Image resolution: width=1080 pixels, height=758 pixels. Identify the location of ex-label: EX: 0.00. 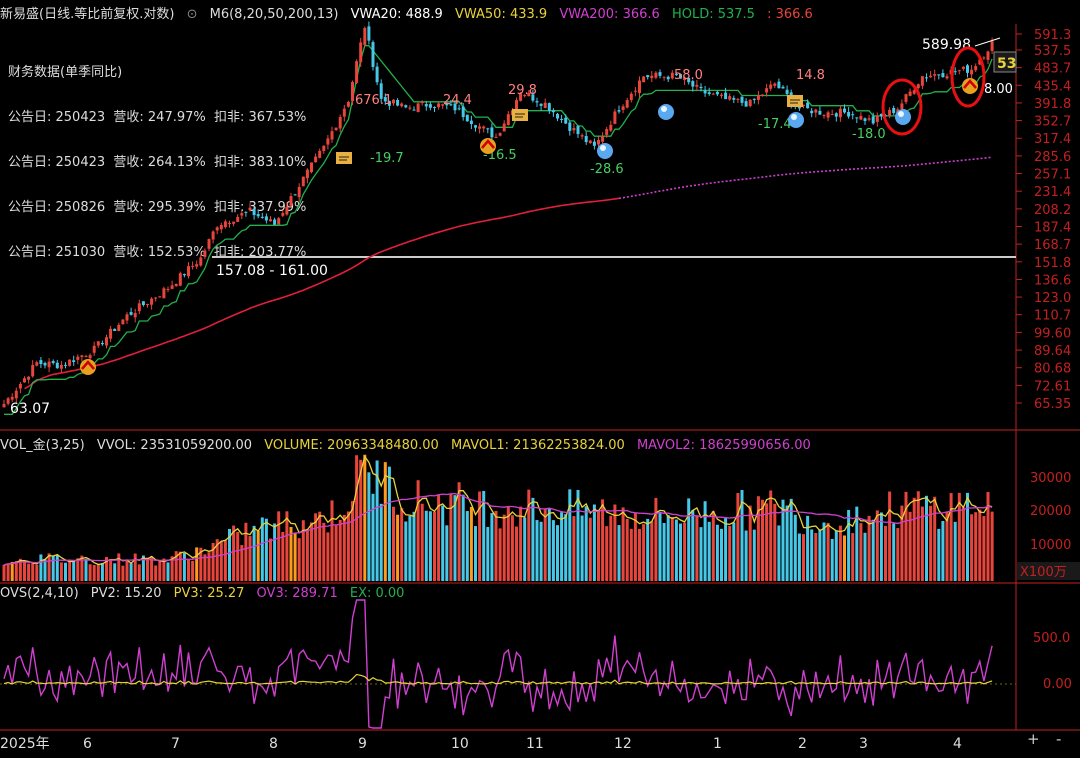
(377, 593).